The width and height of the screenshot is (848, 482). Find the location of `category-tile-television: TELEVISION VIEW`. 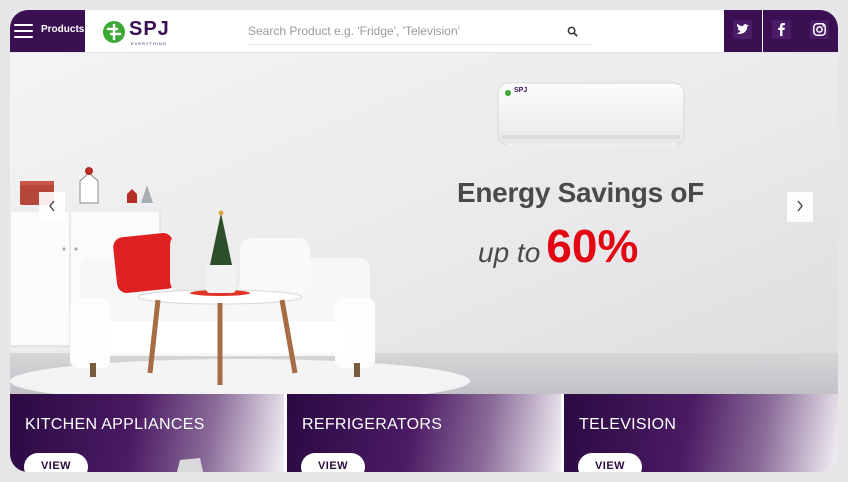

category-tile-television: TELEVISION VIEW is located at coordinates (701, 433).